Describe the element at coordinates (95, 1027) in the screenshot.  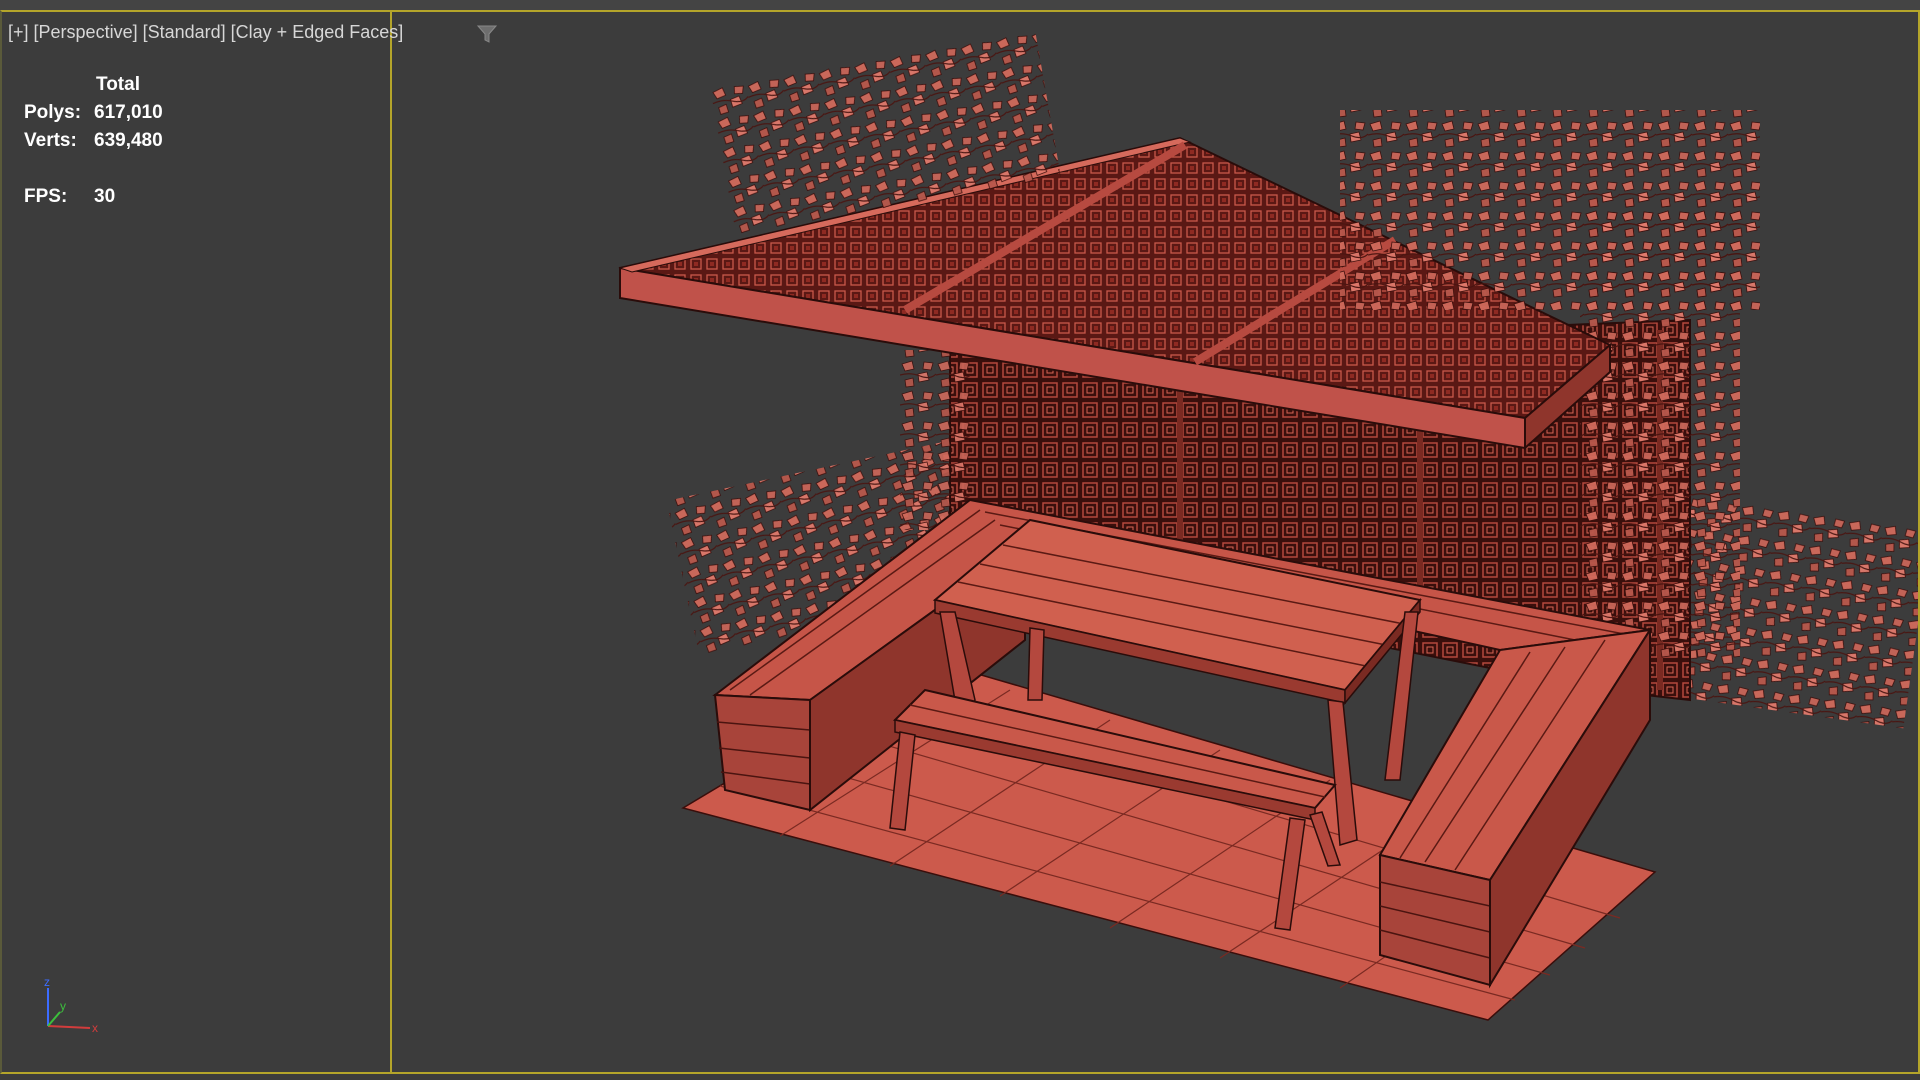
I see `gizmo-x-label: x` at that location.